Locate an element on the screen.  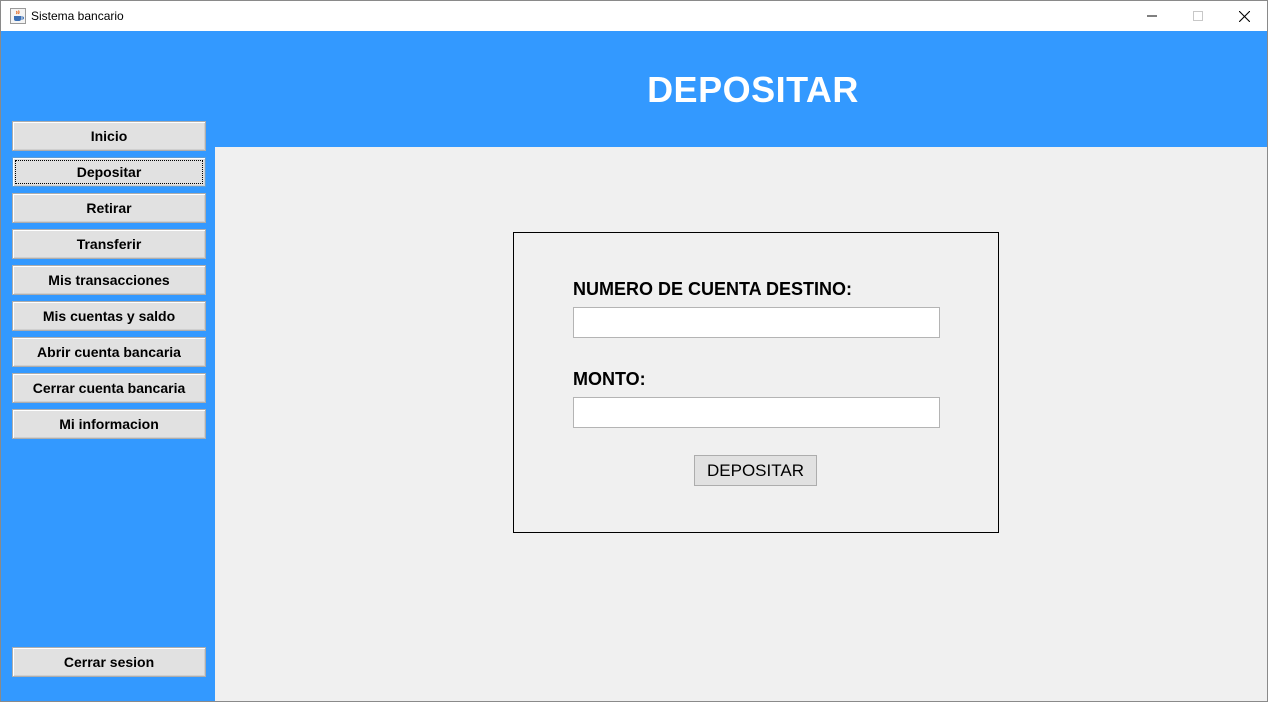
amount-input is located at coordinates (756, 412).